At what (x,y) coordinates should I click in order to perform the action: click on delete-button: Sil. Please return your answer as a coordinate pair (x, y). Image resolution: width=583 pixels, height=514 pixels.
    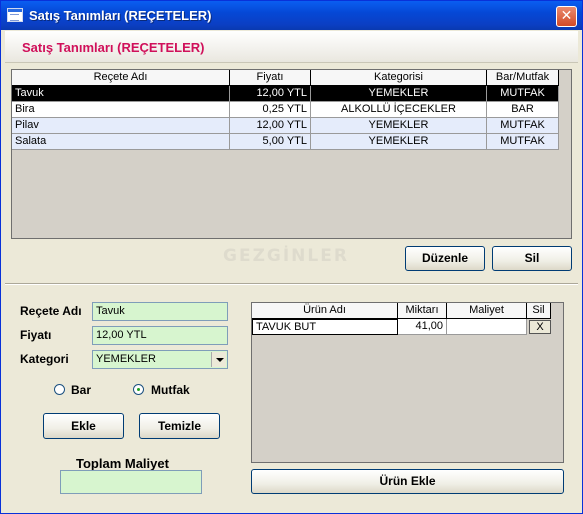
    Looking at the image, I should click on (532, 258).